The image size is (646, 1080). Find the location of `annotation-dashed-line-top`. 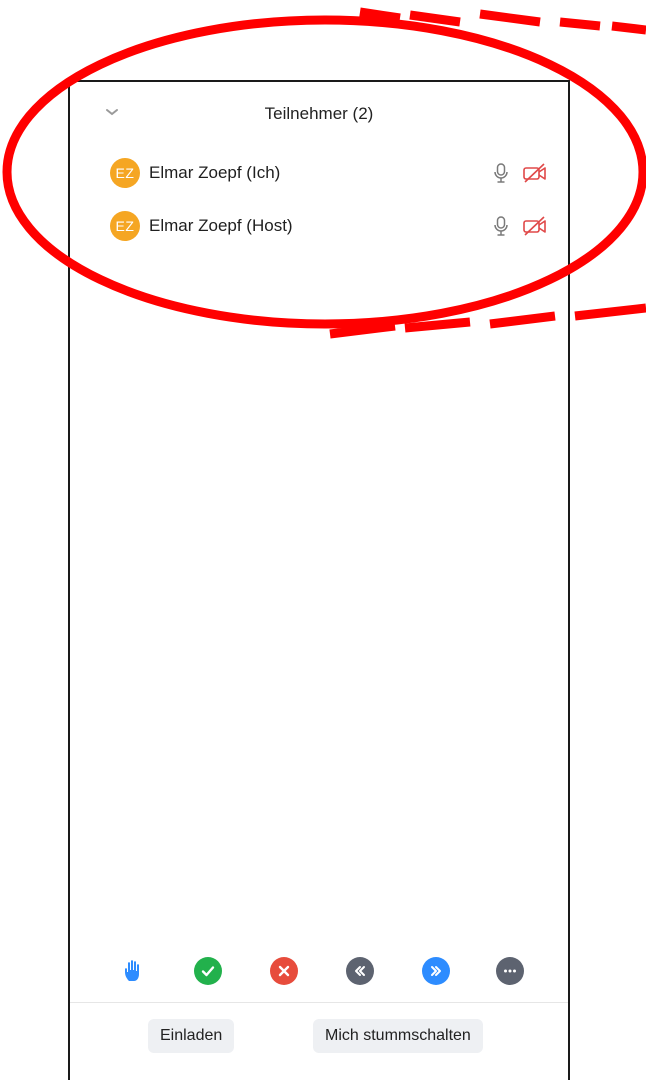

annotation-dashed-line-top is located at coordinates (502, 21).